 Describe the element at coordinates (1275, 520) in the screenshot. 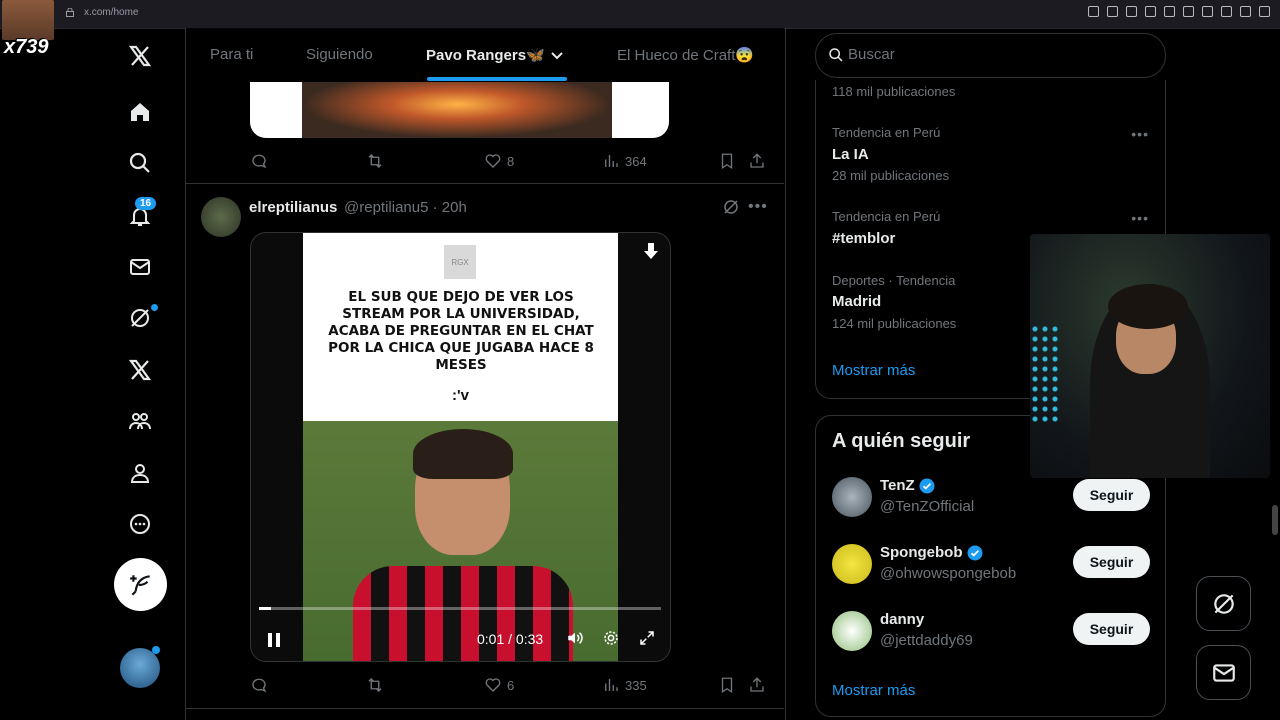

I see `page-scrollbar` at that location.